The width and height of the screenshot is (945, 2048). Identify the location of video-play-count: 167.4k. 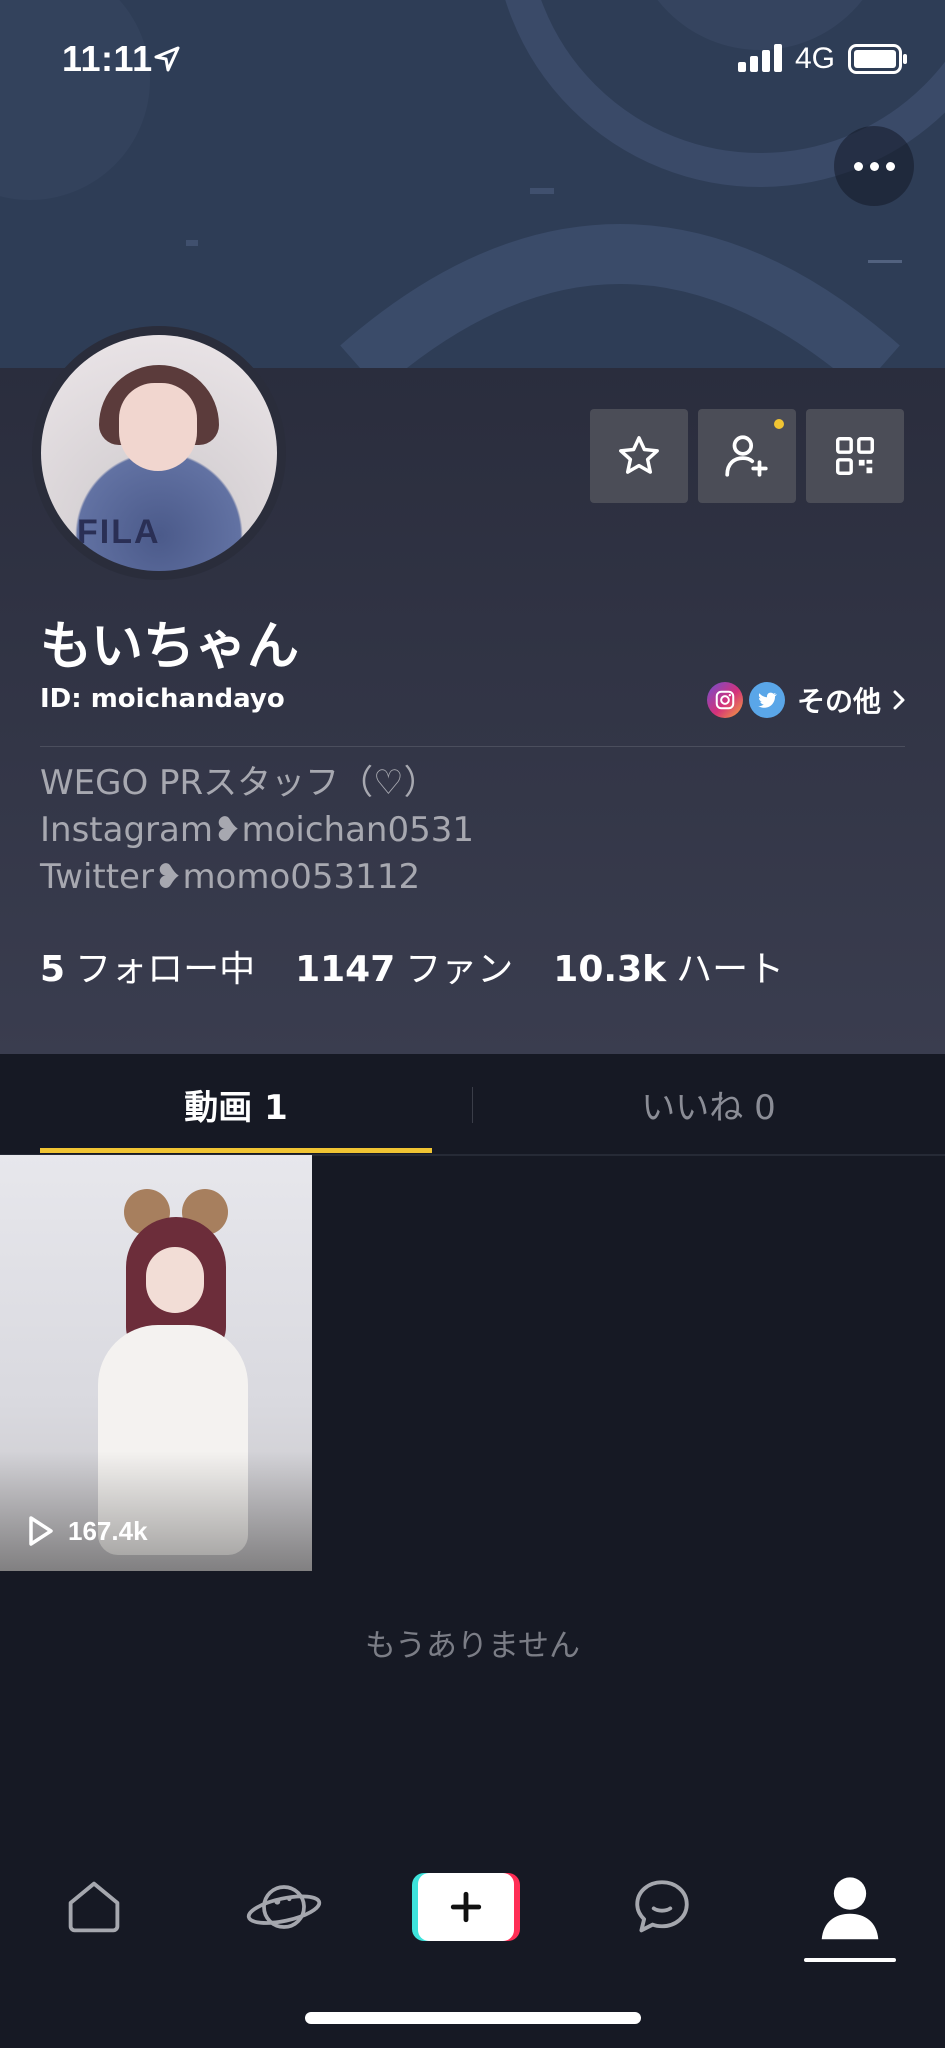
(87, 1531).